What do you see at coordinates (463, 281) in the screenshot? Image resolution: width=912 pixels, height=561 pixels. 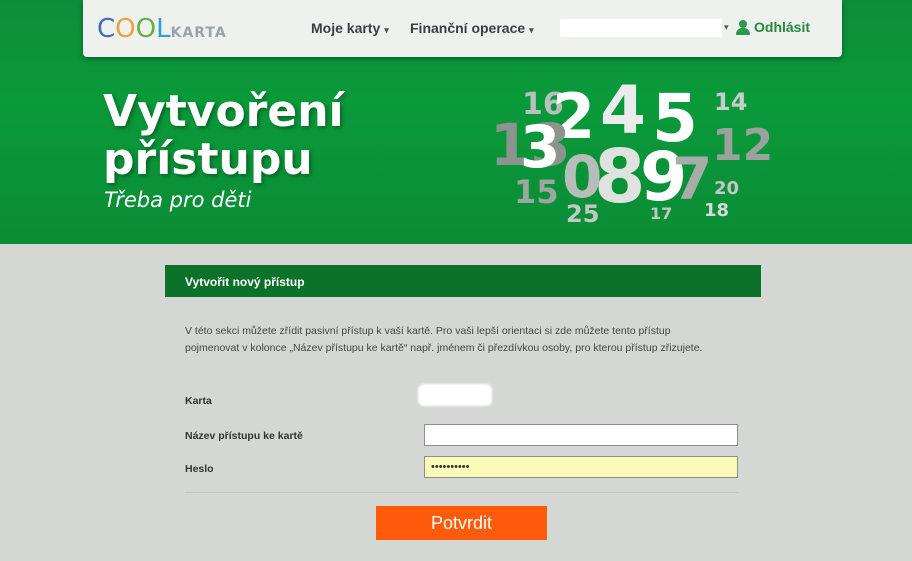 I see `panel-header: Vytvořit nový přístup` at bounding box center [463, 281].